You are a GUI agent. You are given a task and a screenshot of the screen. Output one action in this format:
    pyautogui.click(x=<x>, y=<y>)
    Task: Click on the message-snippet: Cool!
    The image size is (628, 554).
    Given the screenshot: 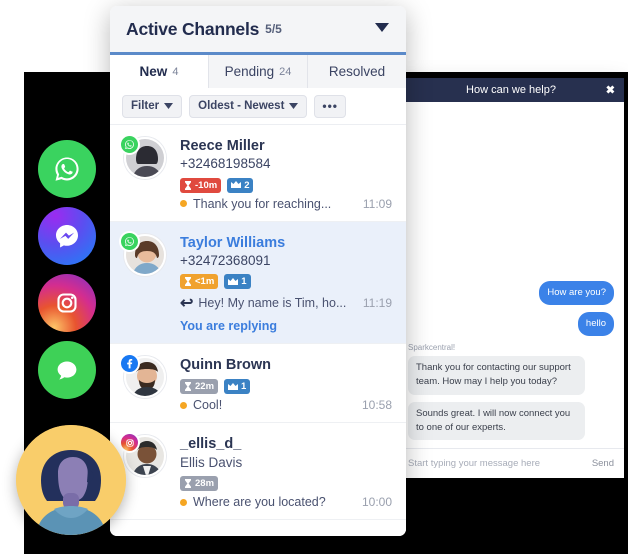 What is the action you would take?
    pyautogui.click(x=208, y=405)
    